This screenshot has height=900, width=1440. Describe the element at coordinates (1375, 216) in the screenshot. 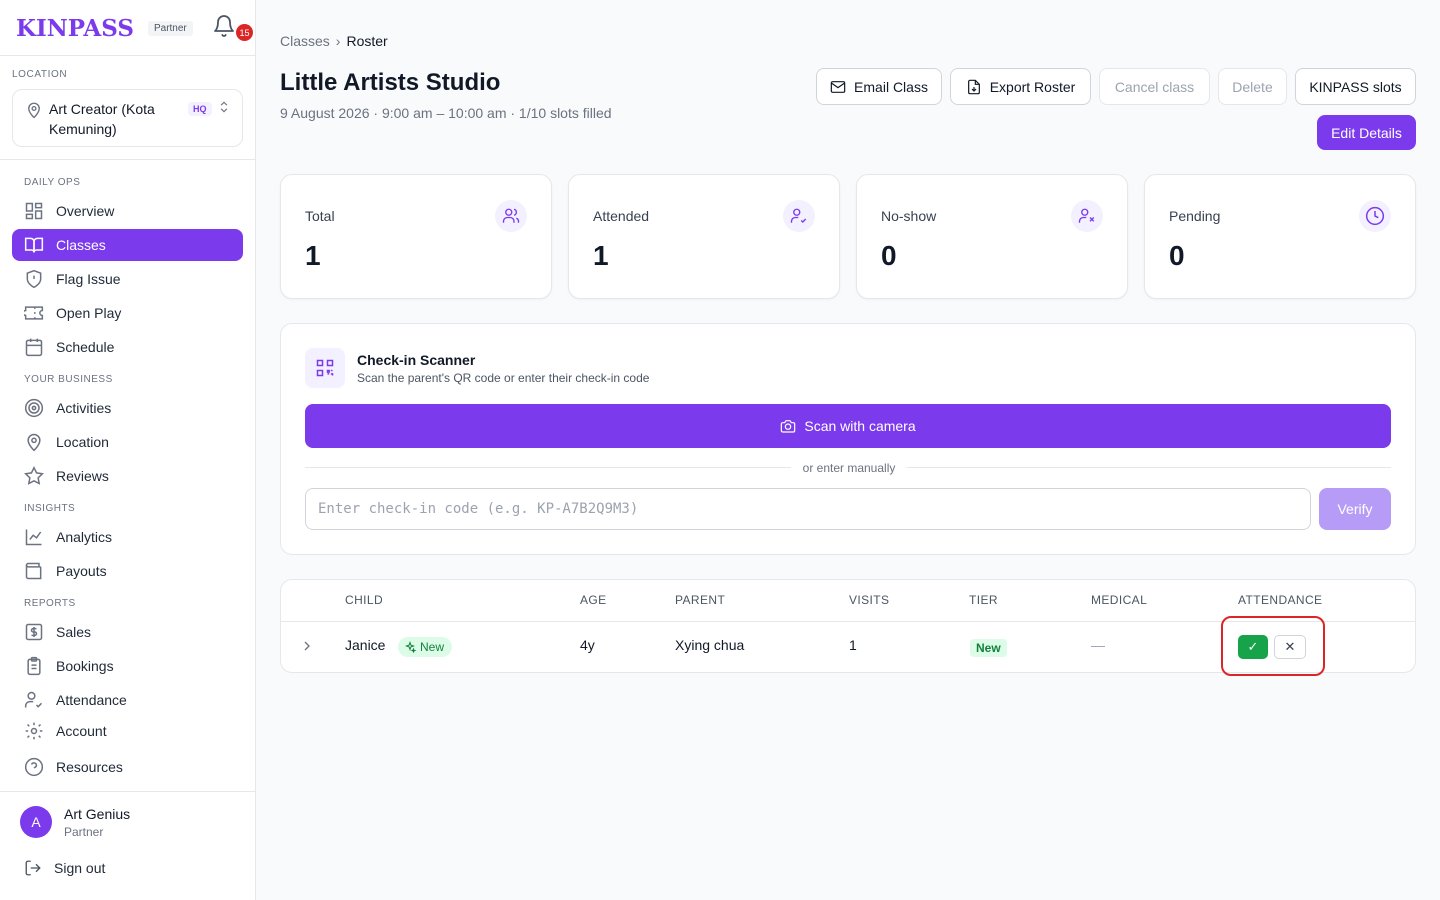

I see `clock-icon` at that location.